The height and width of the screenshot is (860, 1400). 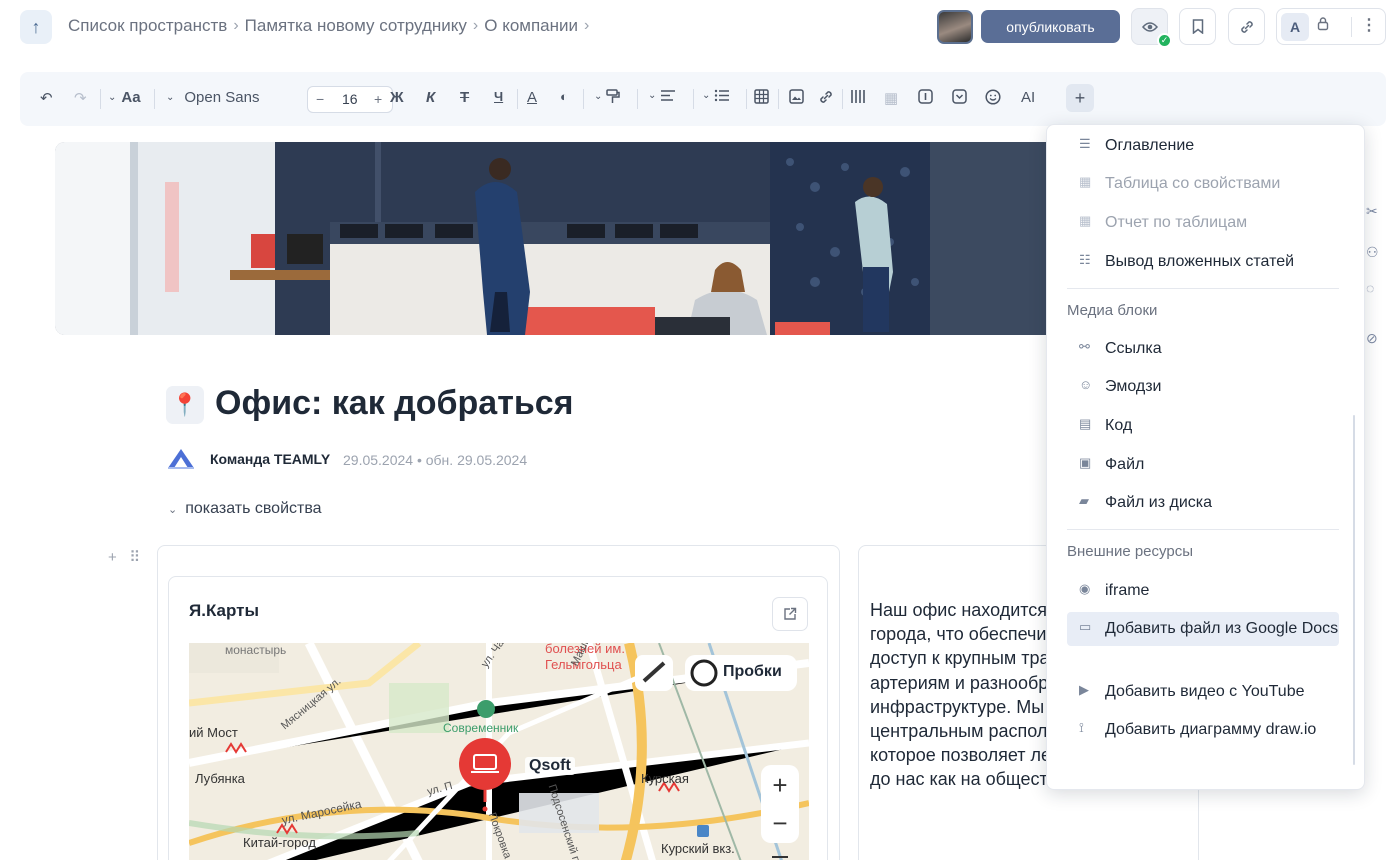 I want to click on menu-item-link: ⚯ Ссылка, so click(x=1203, y=349).